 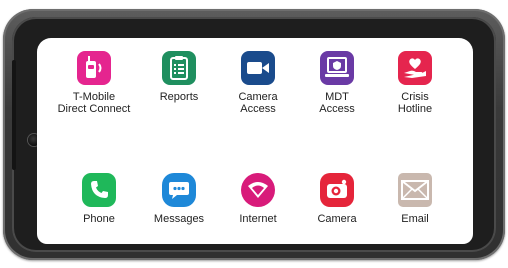 I want to click on app-email: Email, so click(x=415, y=199).